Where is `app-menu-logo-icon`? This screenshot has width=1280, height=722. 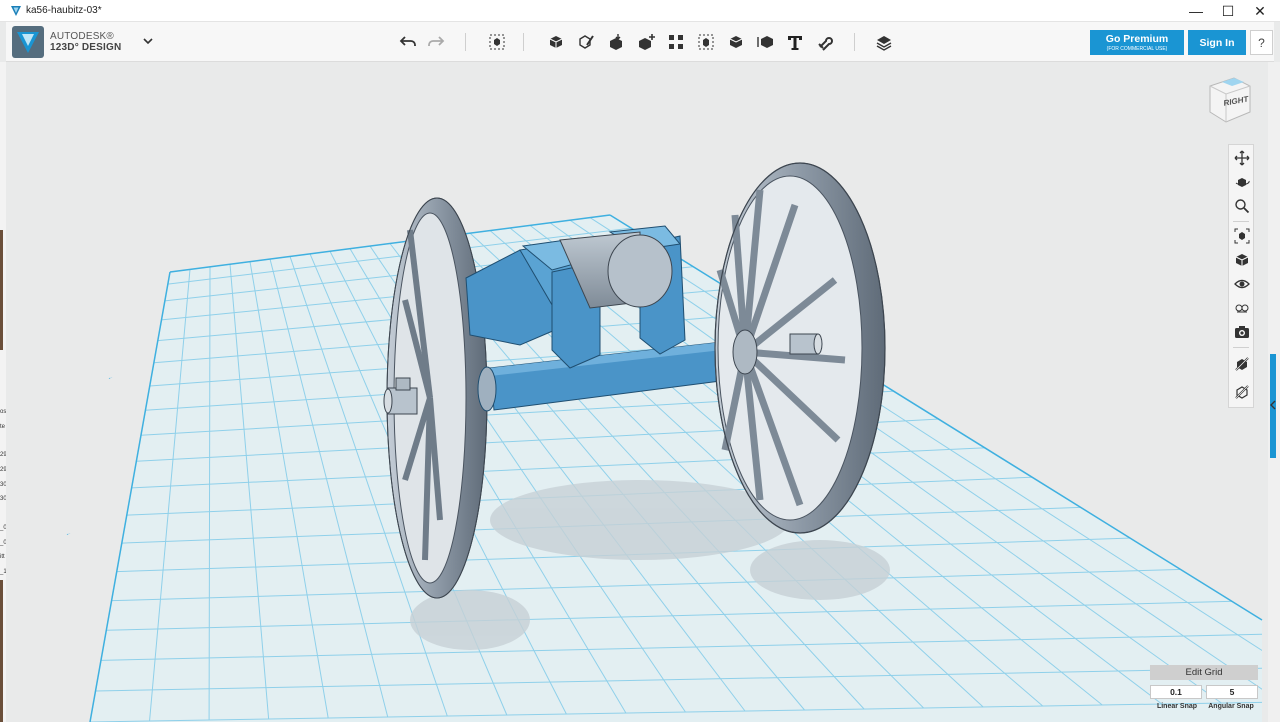
app-menu-logo-icon is located at coordinates (28, 42).